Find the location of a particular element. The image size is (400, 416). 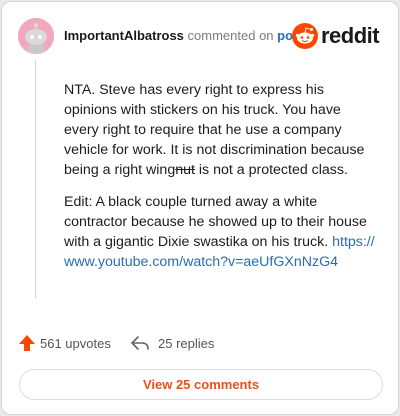

reply-count: 25 replies is located at coordinates (186, 343).